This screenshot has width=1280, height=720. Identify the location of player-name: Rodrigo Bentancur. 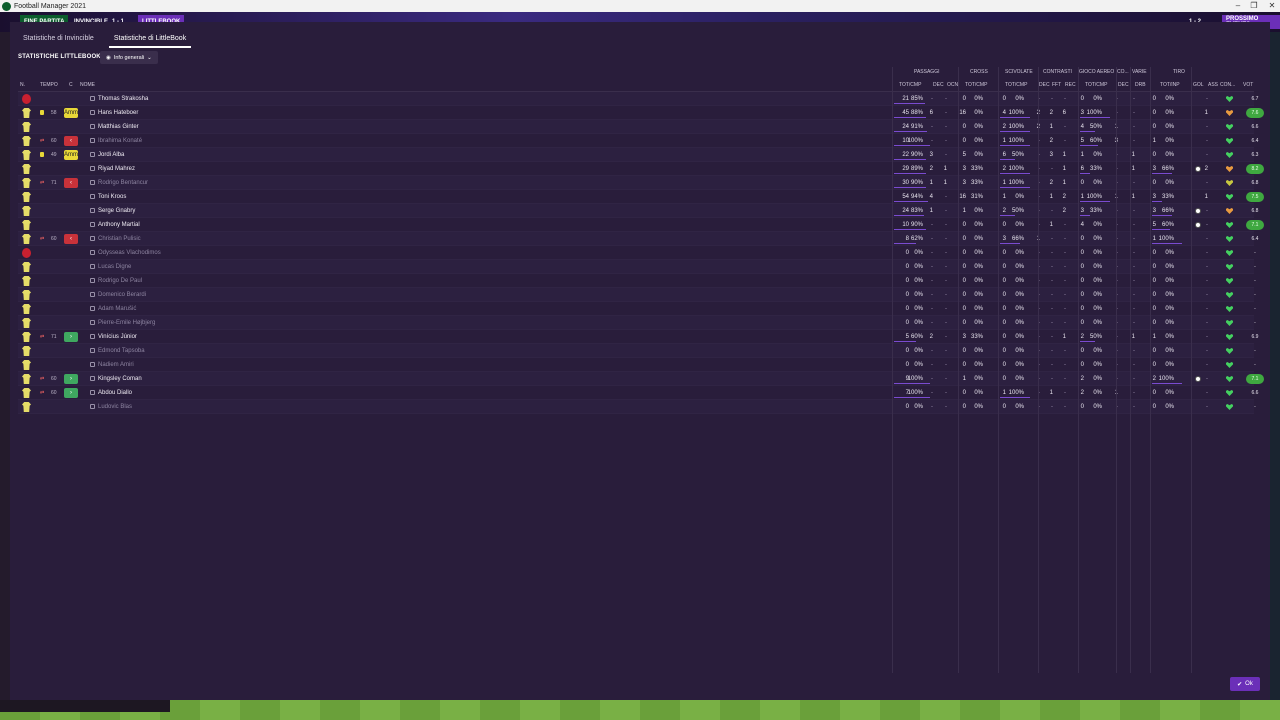
(123, 183).